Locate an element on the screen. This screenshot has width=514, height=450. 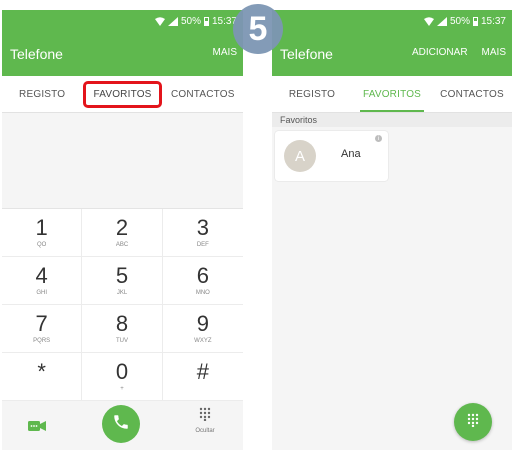
tab-favoritos-highlight: FAVORITOS is located at coordinates (122, 94).